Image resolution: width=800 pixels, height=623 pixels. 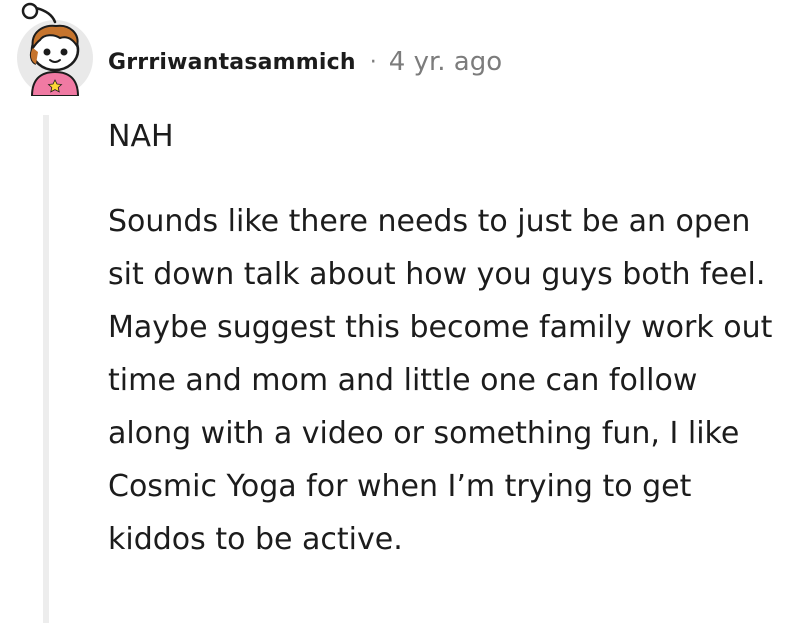 I want to click on thread-collapse-line, so click(x=46, y=369).